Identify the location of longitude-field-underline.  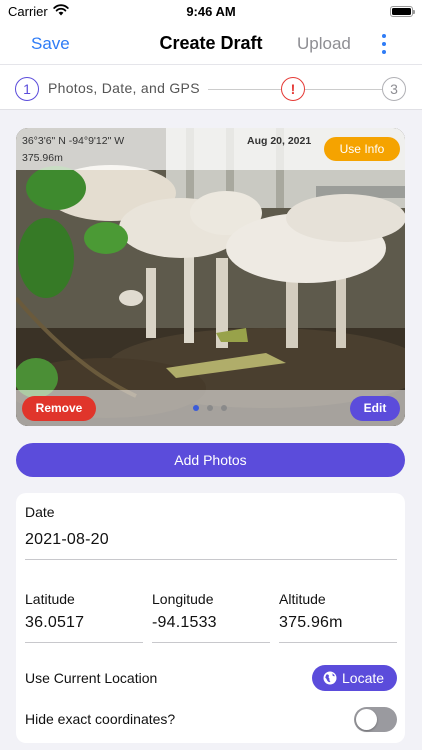
(211, 642).